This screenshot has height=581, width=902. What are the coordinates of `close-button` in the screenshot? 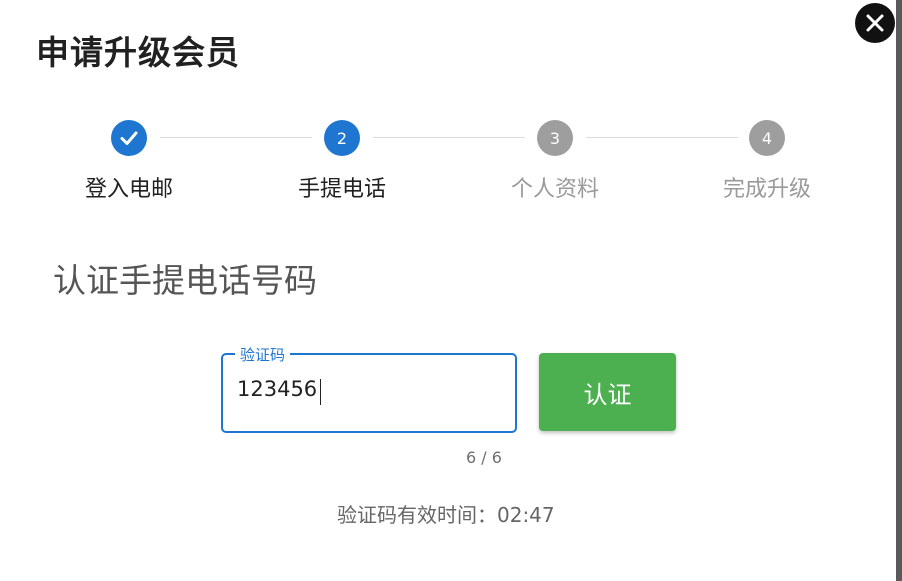 It's located at (875, 23).